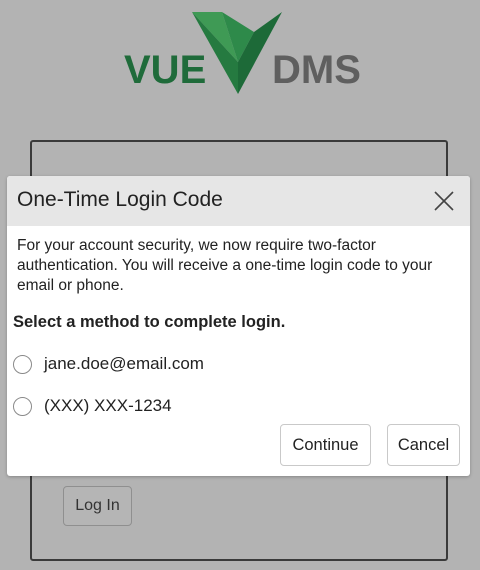  I want to click on logo-text-dms: DMS, so click(316, 70).